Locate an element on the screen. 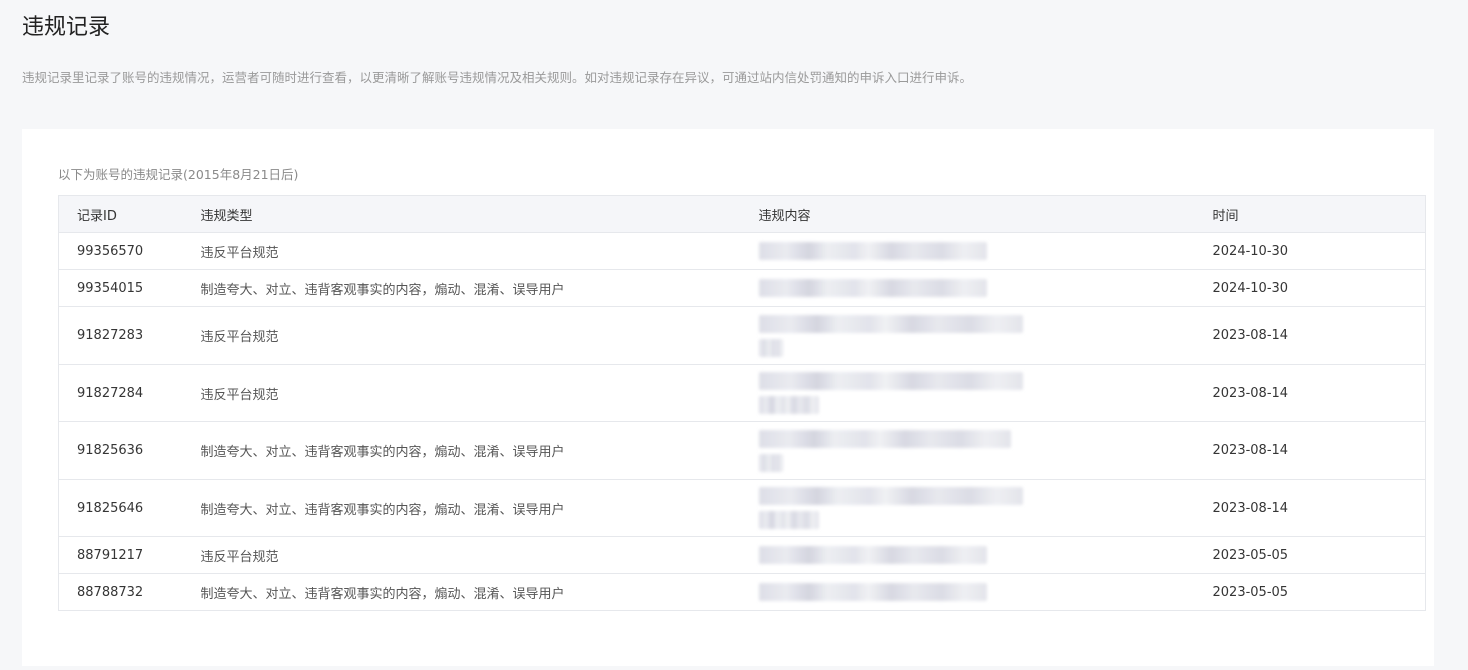  record-id: 91827284 is located at coordinates (120, 393).